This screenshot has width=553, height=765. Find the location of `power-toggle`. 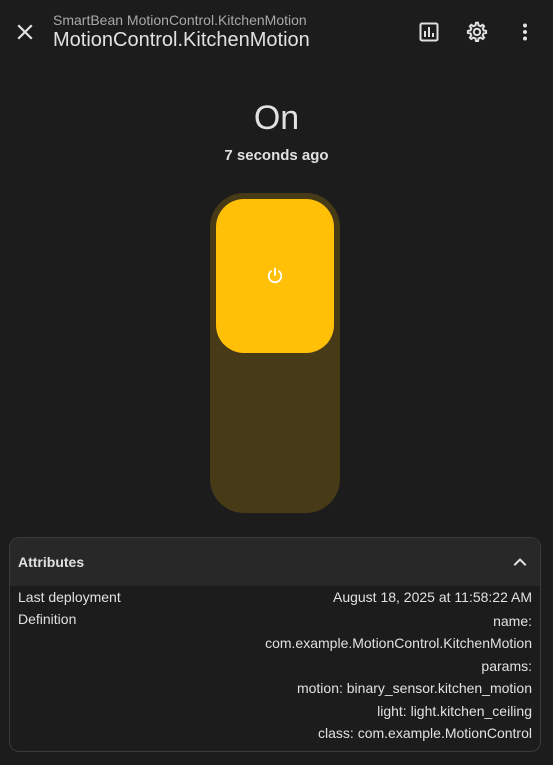

power-toggle is located at coordinates (275, 353).